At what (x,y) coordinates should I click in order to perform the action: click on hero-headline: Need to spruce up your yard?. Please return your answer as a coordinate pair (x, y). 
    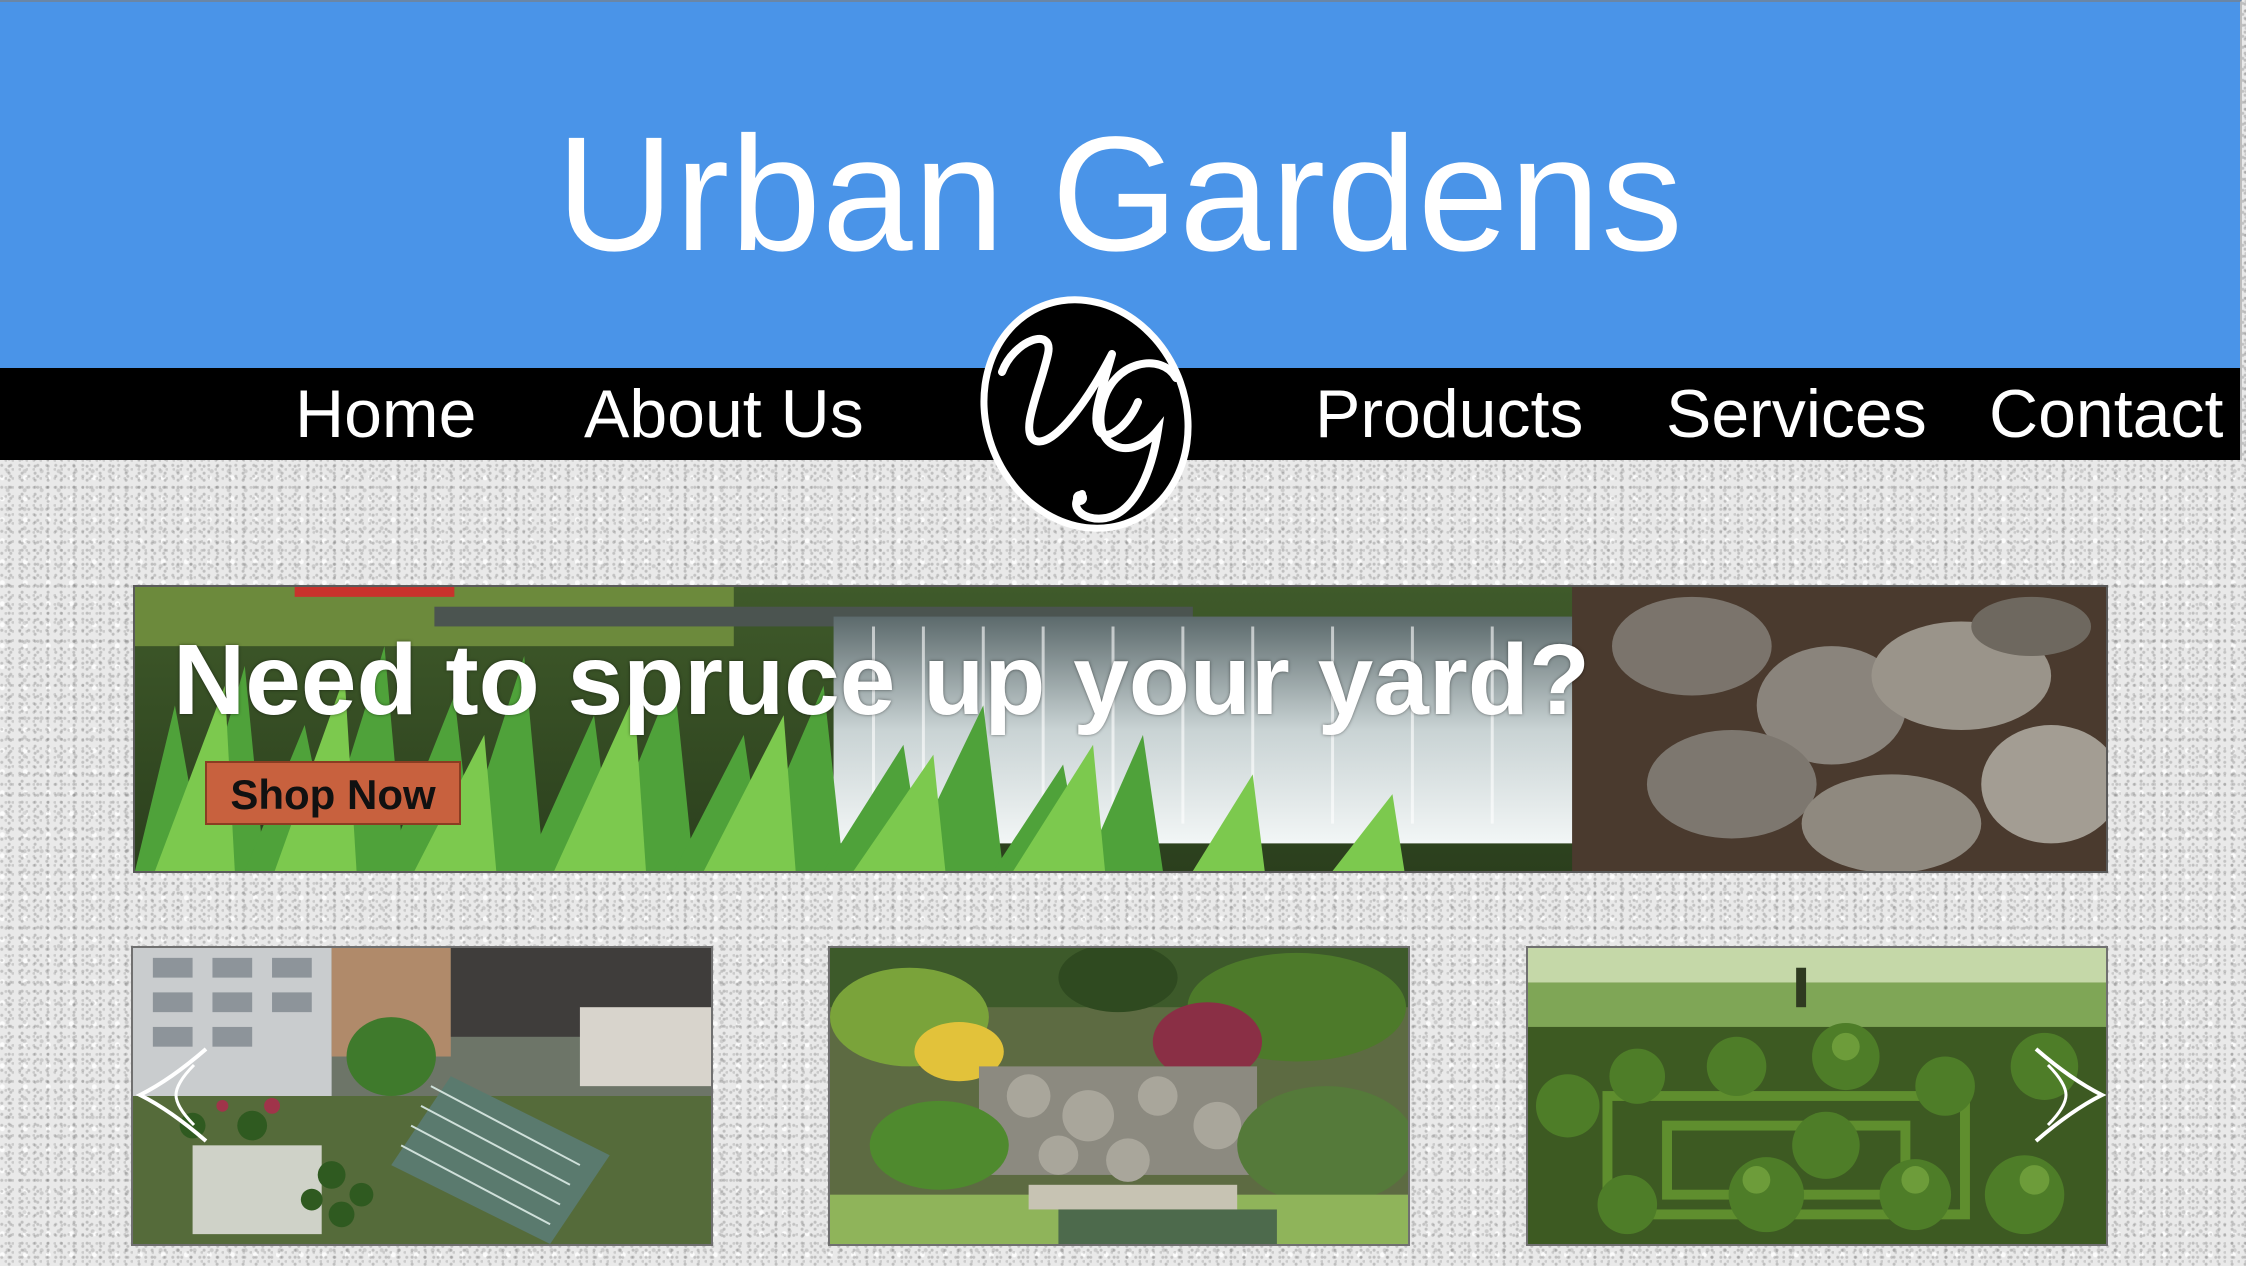
    Looking at the image, I should click on (881, 680).